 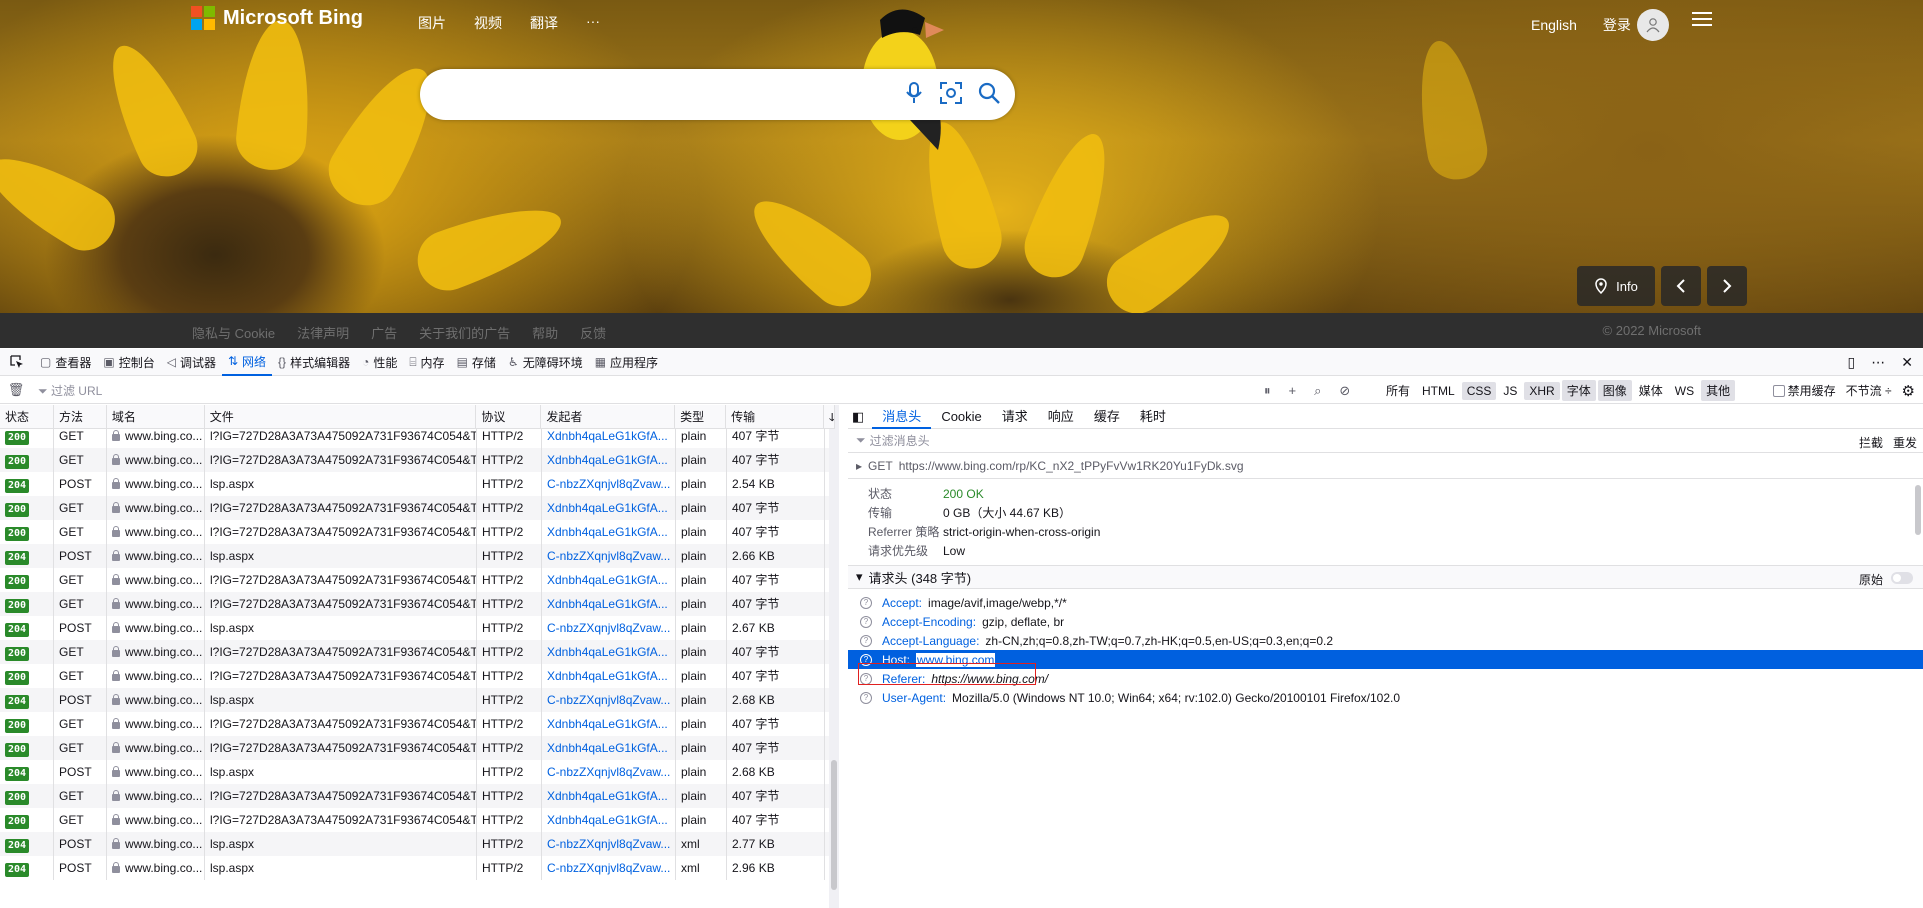 What do you see at coordinates (1878, 362) in the screenshot?
I see `more-options-icon: ⋯` at bounding box center [1878, 362].